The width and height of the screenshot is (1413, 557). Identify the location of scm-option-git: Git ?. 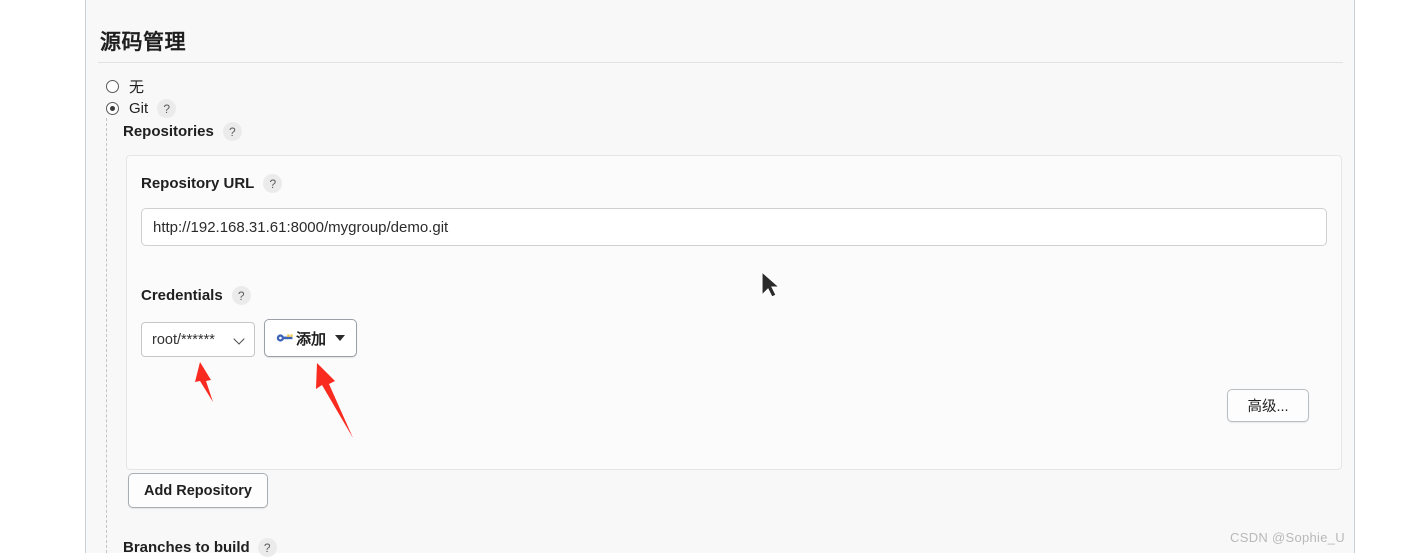
(141, 108).